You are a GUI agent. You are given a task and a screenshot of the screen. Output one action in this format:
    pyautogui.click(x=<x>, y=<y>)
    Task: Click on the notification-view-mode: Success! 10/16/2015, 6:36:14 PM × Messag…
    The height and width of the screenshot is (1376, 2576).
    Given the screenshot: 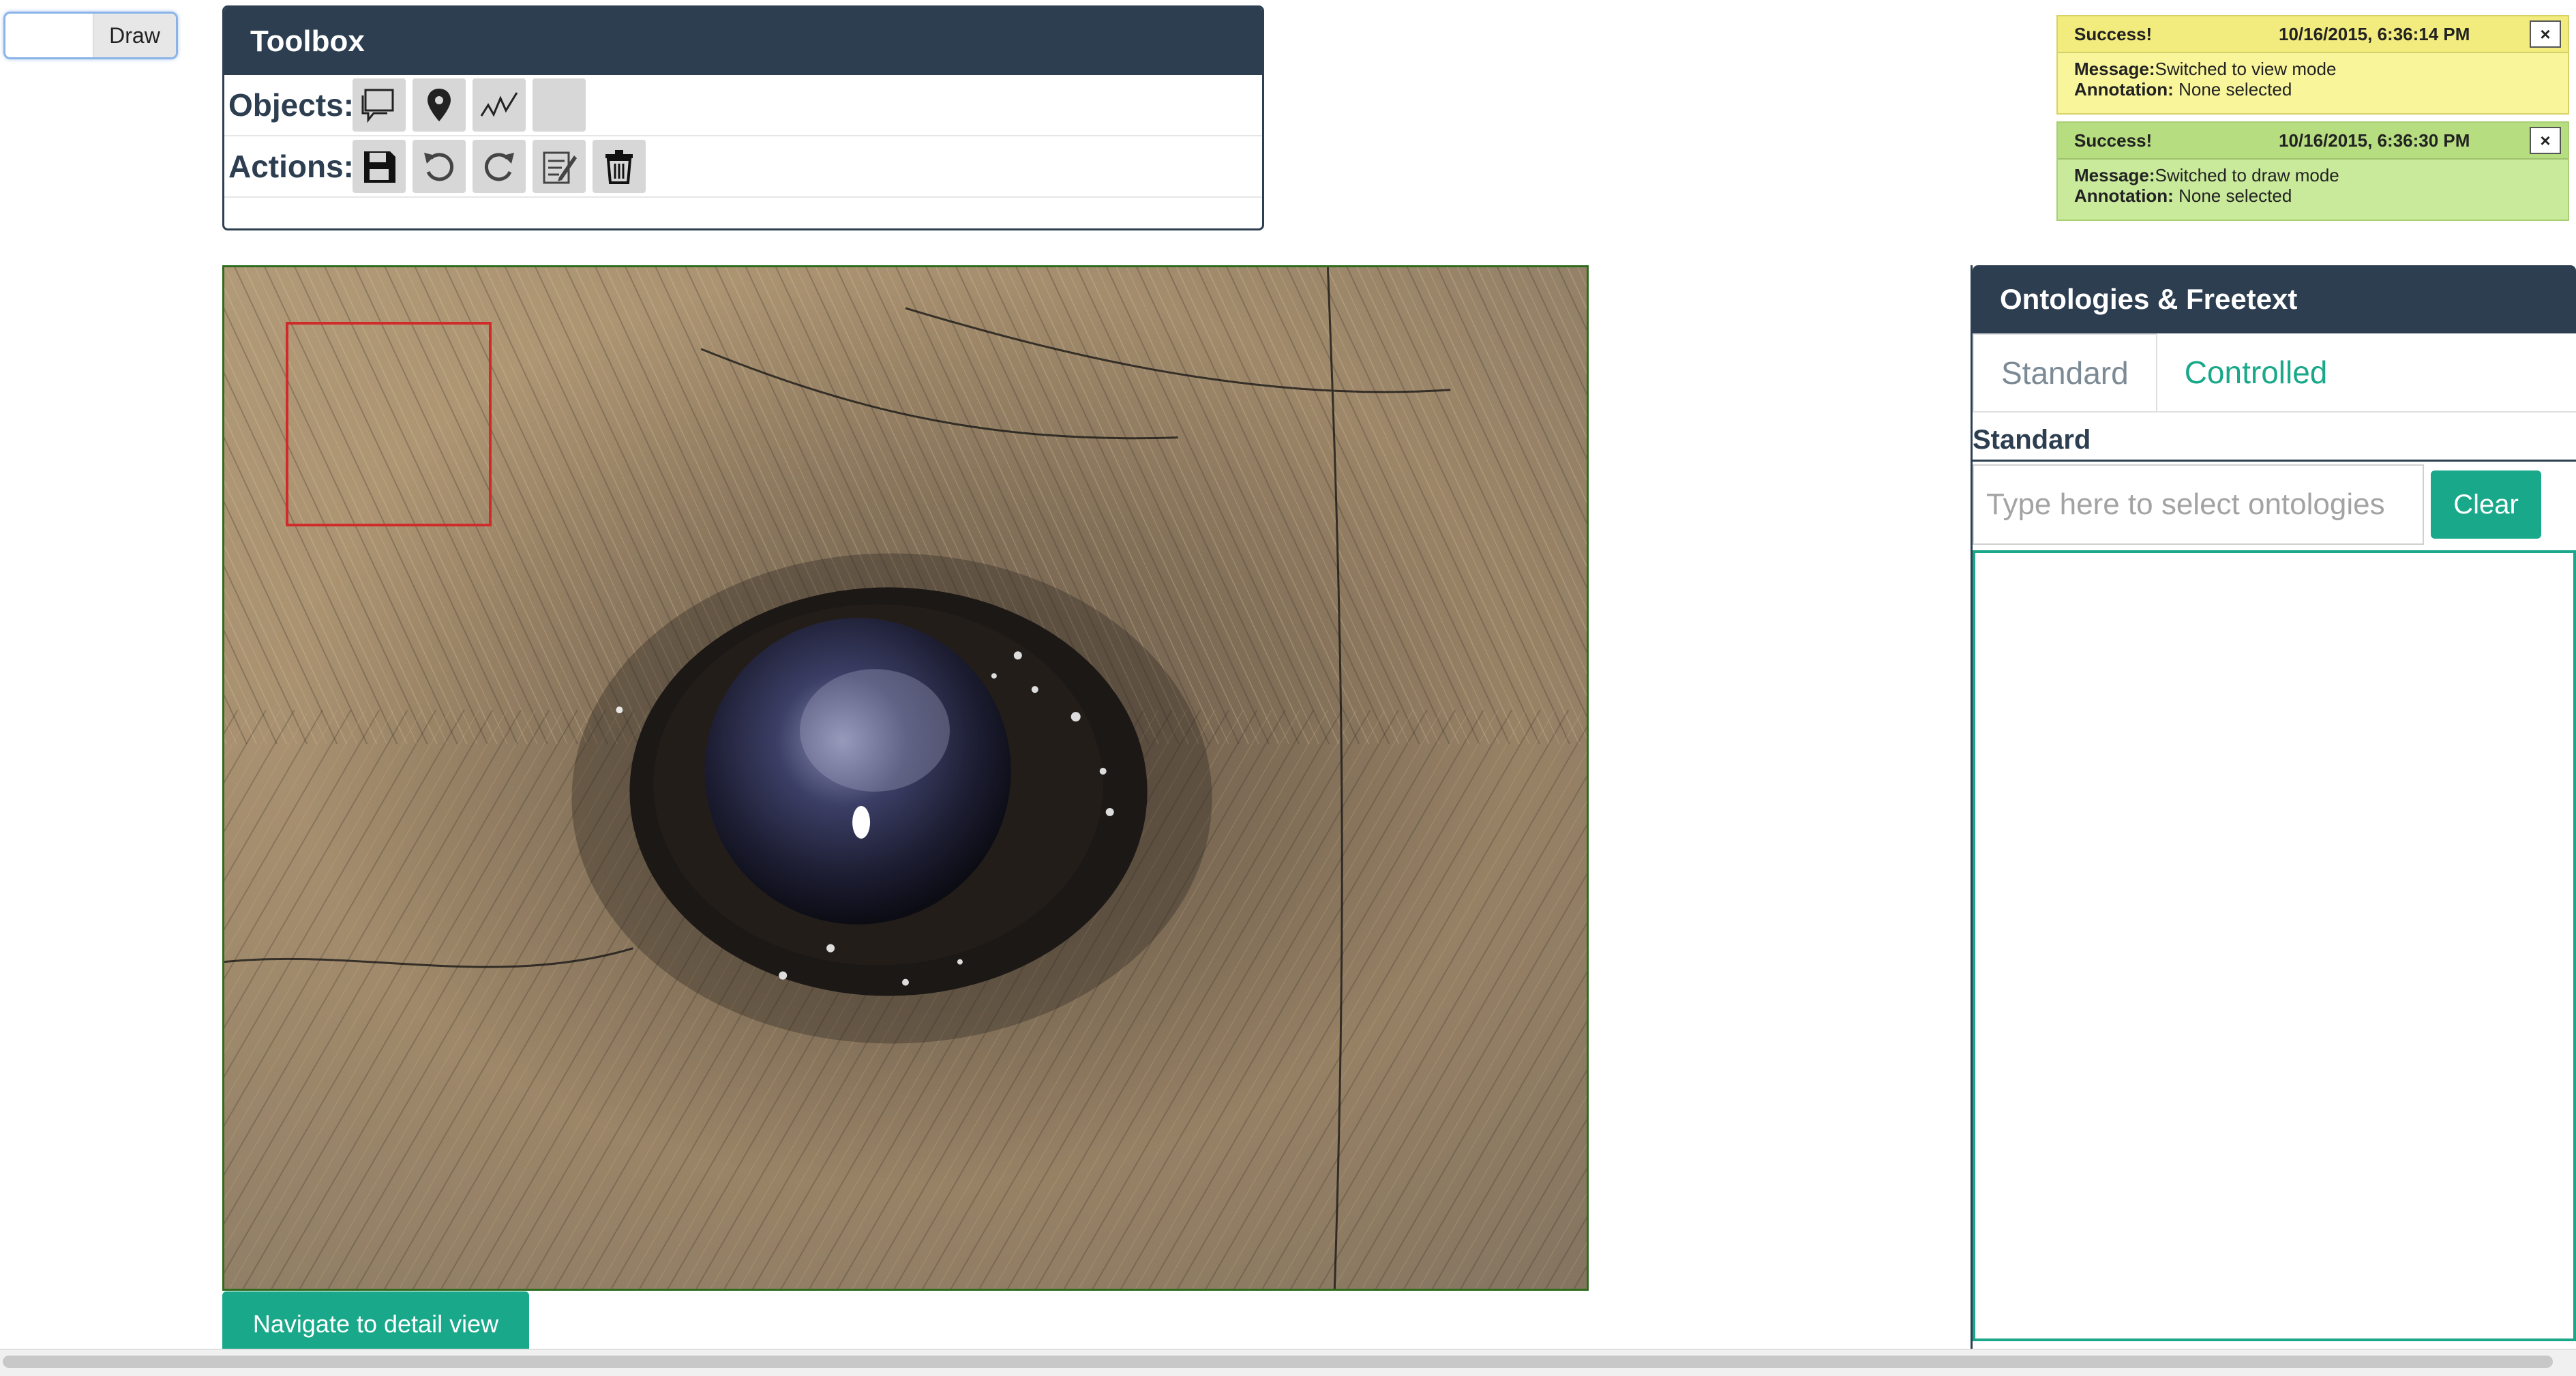 What is the action you would take?
    pyautogui.click(x=2312, y=65)
    